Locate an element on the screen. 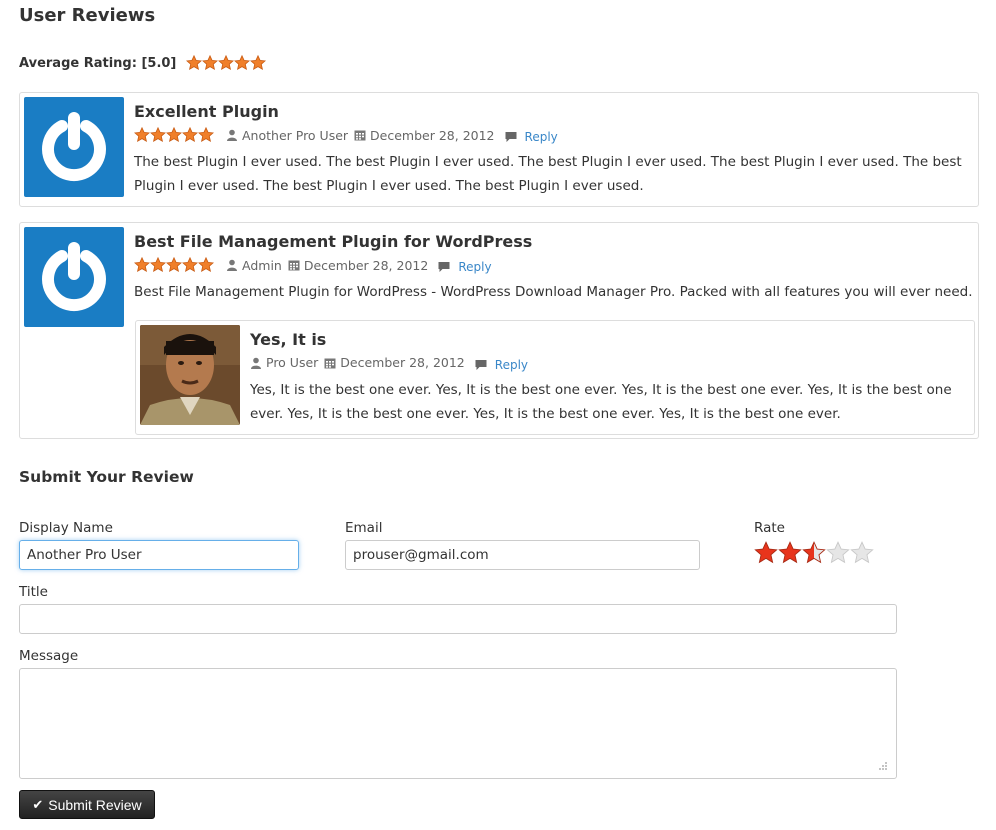 The width and height of the screenshot is (996, 830). user-photo is located at coordinates (190, 375).